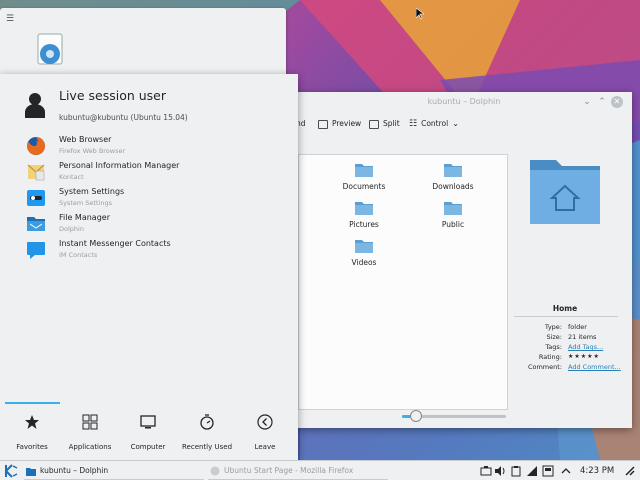 The image size is (640, 480). Describe the element at coordinates (143, 43) in the screenshot. I see `desktop-widget-panel: ☰` at that location.